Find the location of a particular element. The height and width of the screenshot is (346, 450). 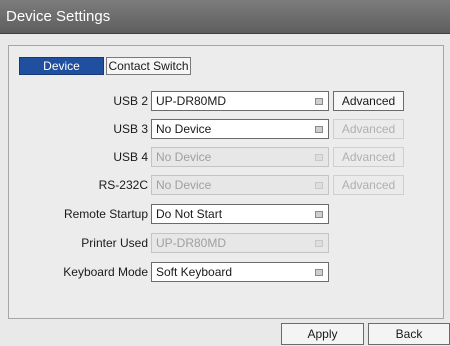

keyboard-mode-value: Soft Keyboard is located at coordinates (194, 272).